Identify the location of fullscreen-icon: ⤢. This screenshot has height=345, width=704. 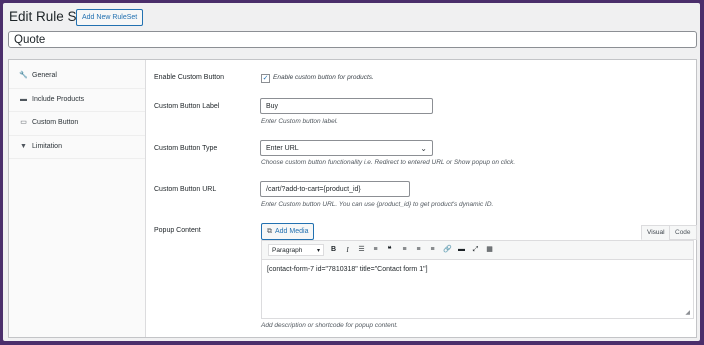
(475, 250).